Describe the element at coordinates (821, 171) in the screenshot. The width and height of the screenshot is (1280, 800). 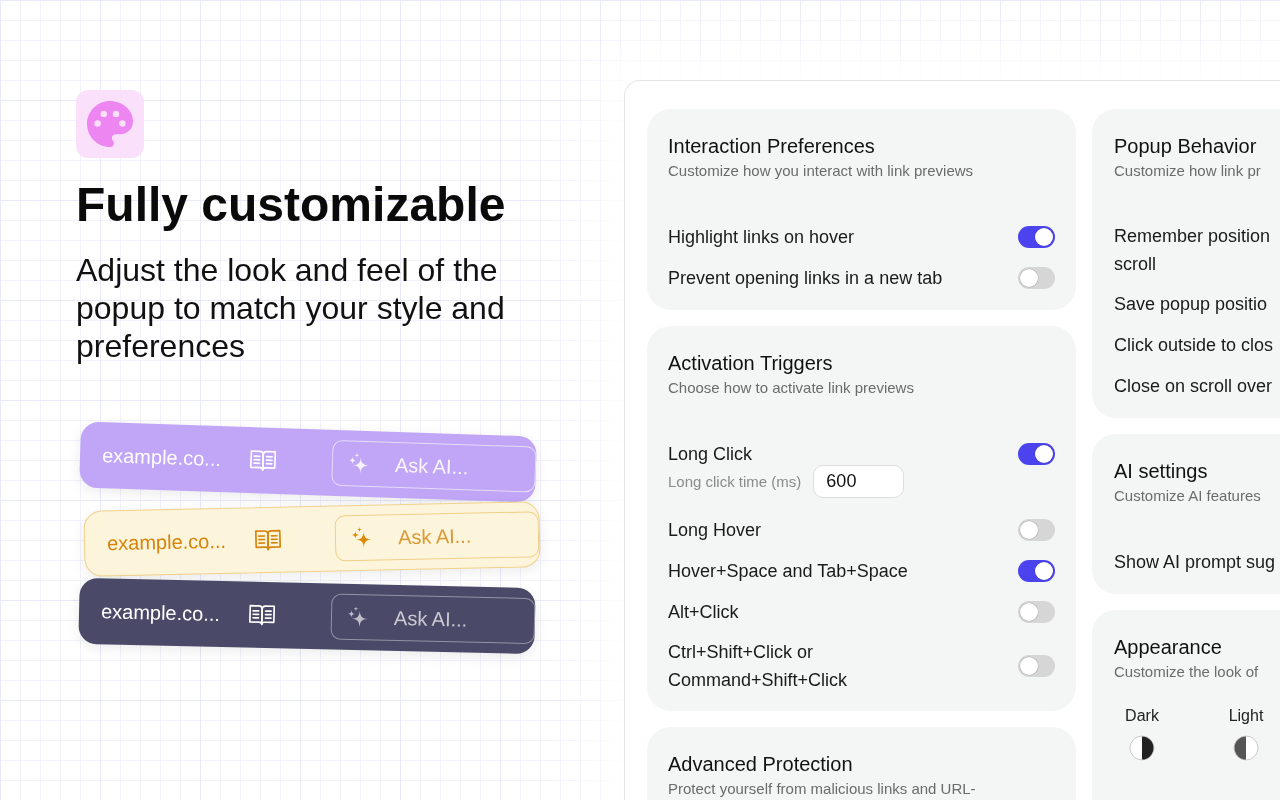
I see `section-subtitle: Customize how you interact with link previews` at that location.